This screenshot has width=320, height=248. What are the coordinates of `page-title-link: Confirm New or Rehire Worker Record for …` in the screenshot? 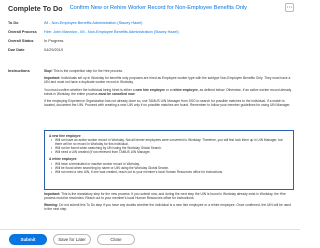 It's located at (158, 8).